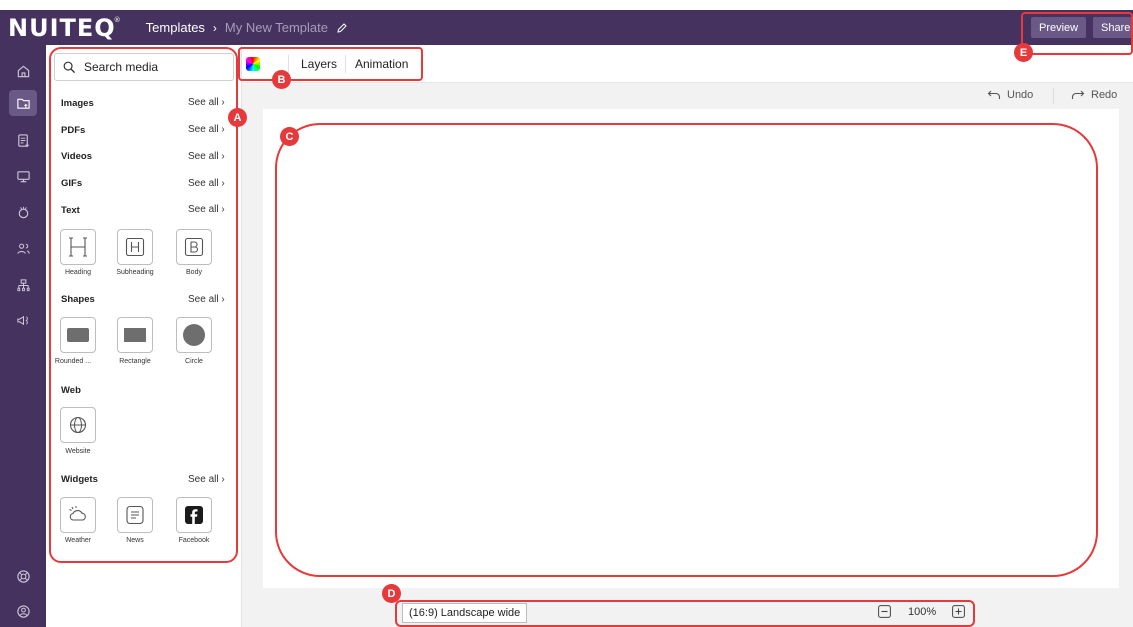 The height and width of the screenshot is (627, 1133). I want to click on screens-icon, so click(23, 176).